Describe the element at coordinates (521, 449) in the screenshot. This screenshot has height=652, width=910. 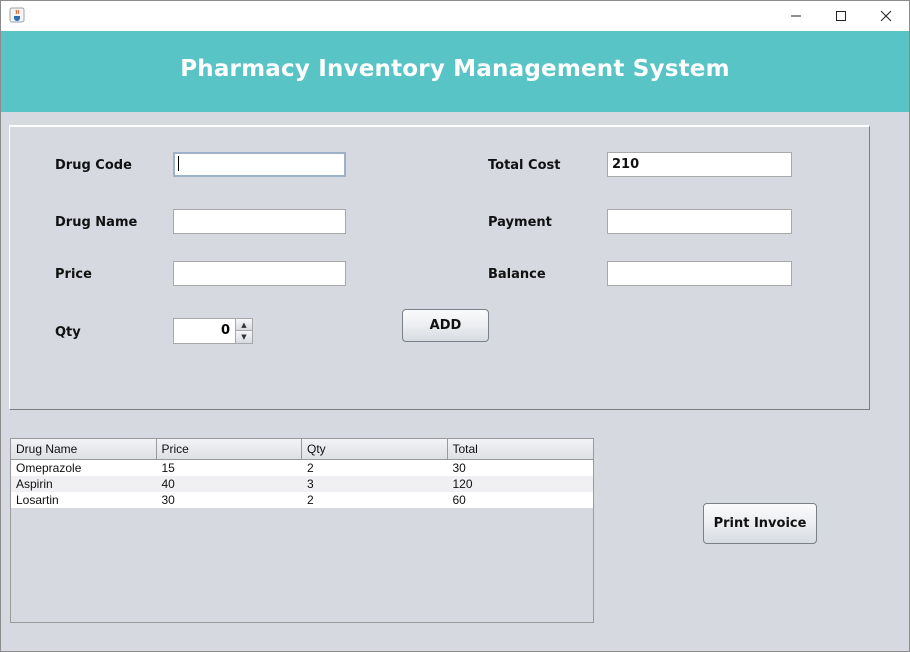
I see `column-header-total: Total` at that location.